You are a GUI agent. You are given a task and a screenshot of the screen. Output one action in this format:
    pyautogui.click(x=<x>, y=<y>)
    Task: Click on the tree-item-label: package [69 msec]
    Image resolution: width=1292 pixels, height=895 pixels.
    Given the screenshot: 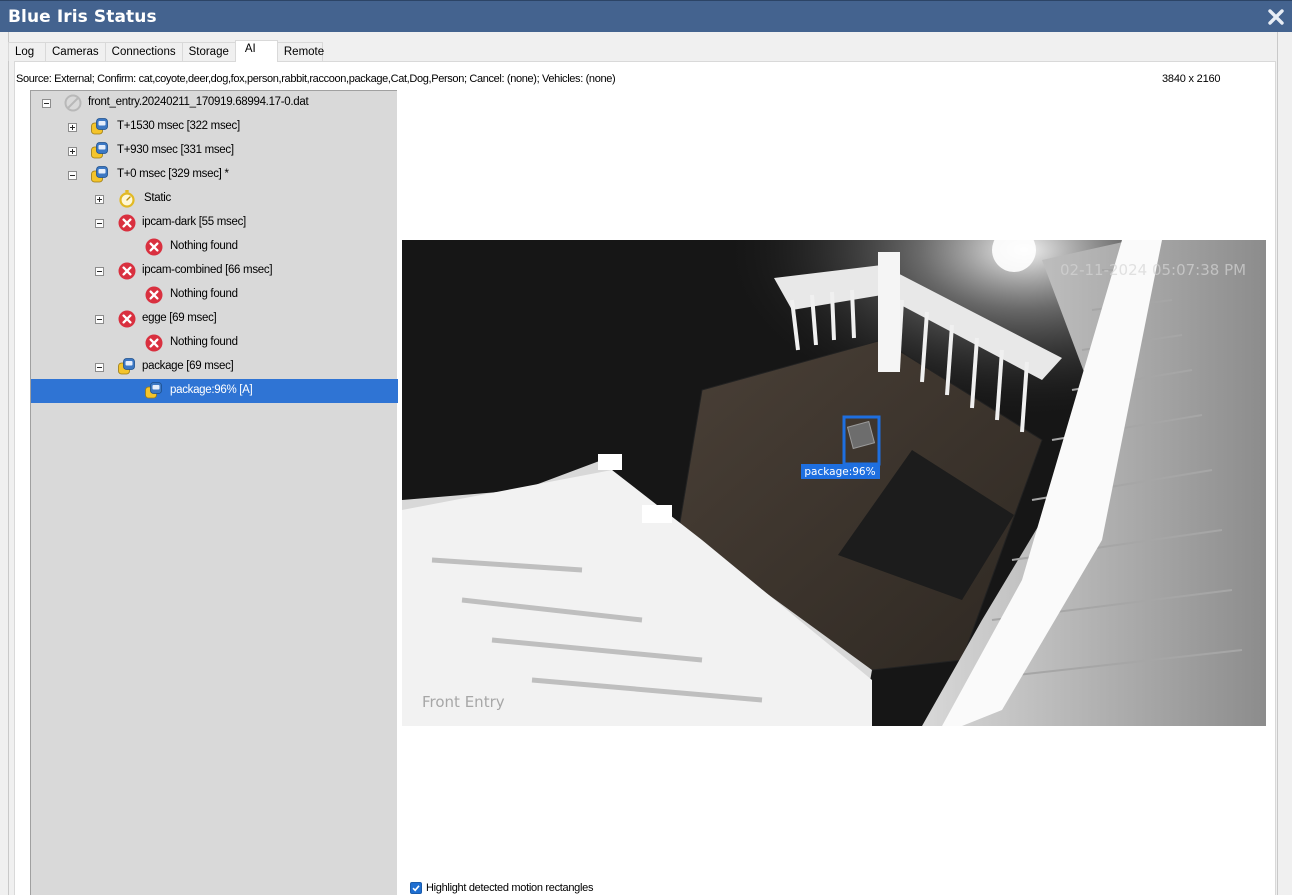 What is the action you would take?
    pyautogui.click(x=188, y=366)
    